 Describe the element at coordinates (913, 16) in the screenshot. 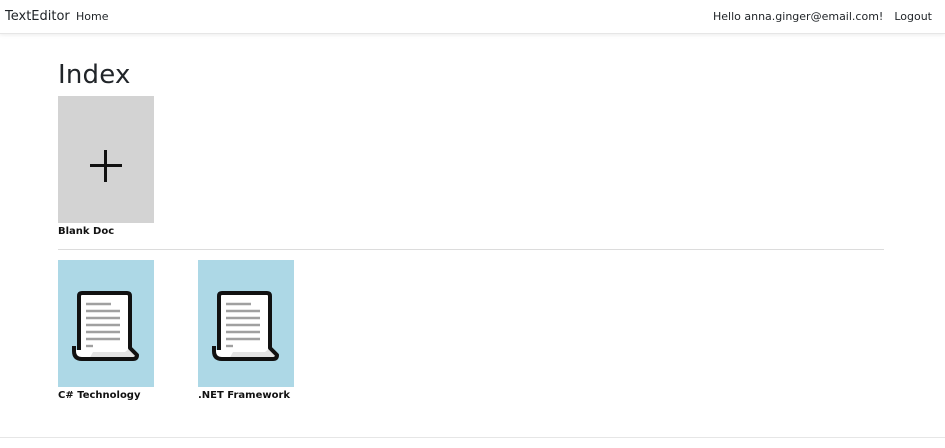

I see `logout-link: Logout` at that location.